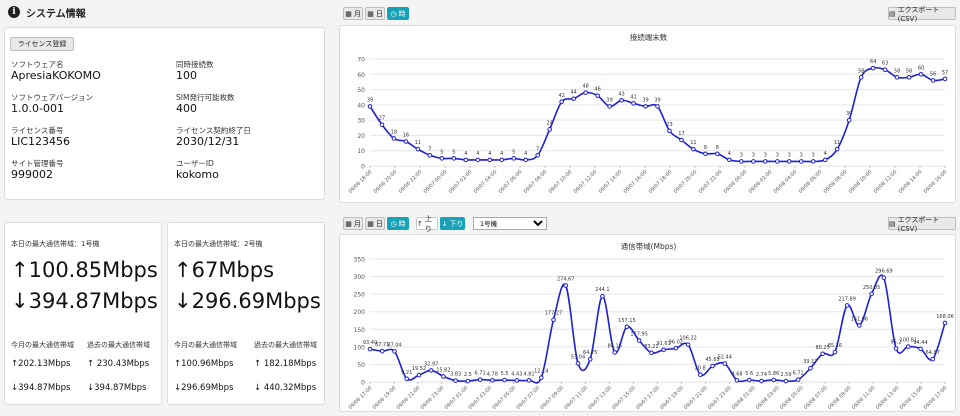 The width and height of the screenshot is (960, 416). What do you see at coordinates (847, 299) in the screenshot?
I see `data-label: 217.89` at bounding box center [847, 299].